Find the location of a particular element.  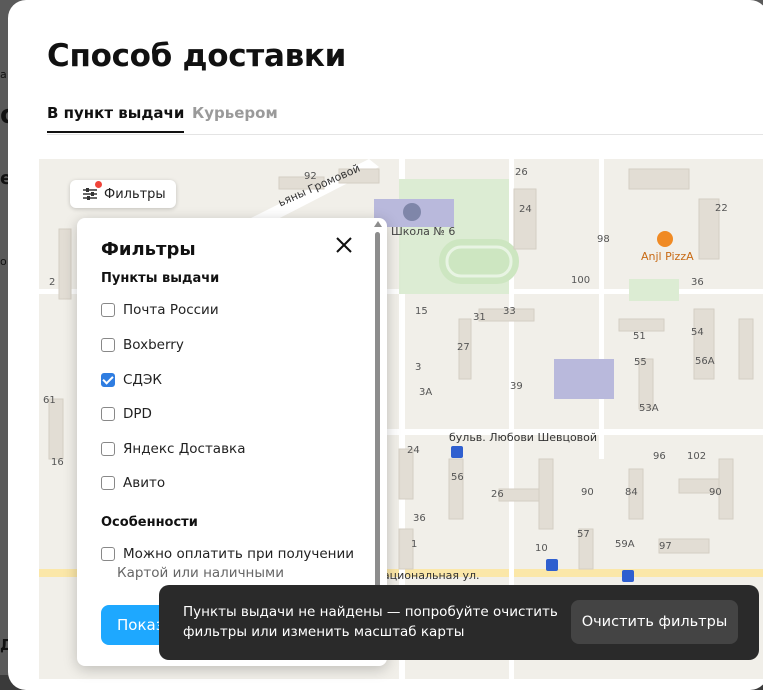

house-number: 51 is located at coordinates (639, 336).